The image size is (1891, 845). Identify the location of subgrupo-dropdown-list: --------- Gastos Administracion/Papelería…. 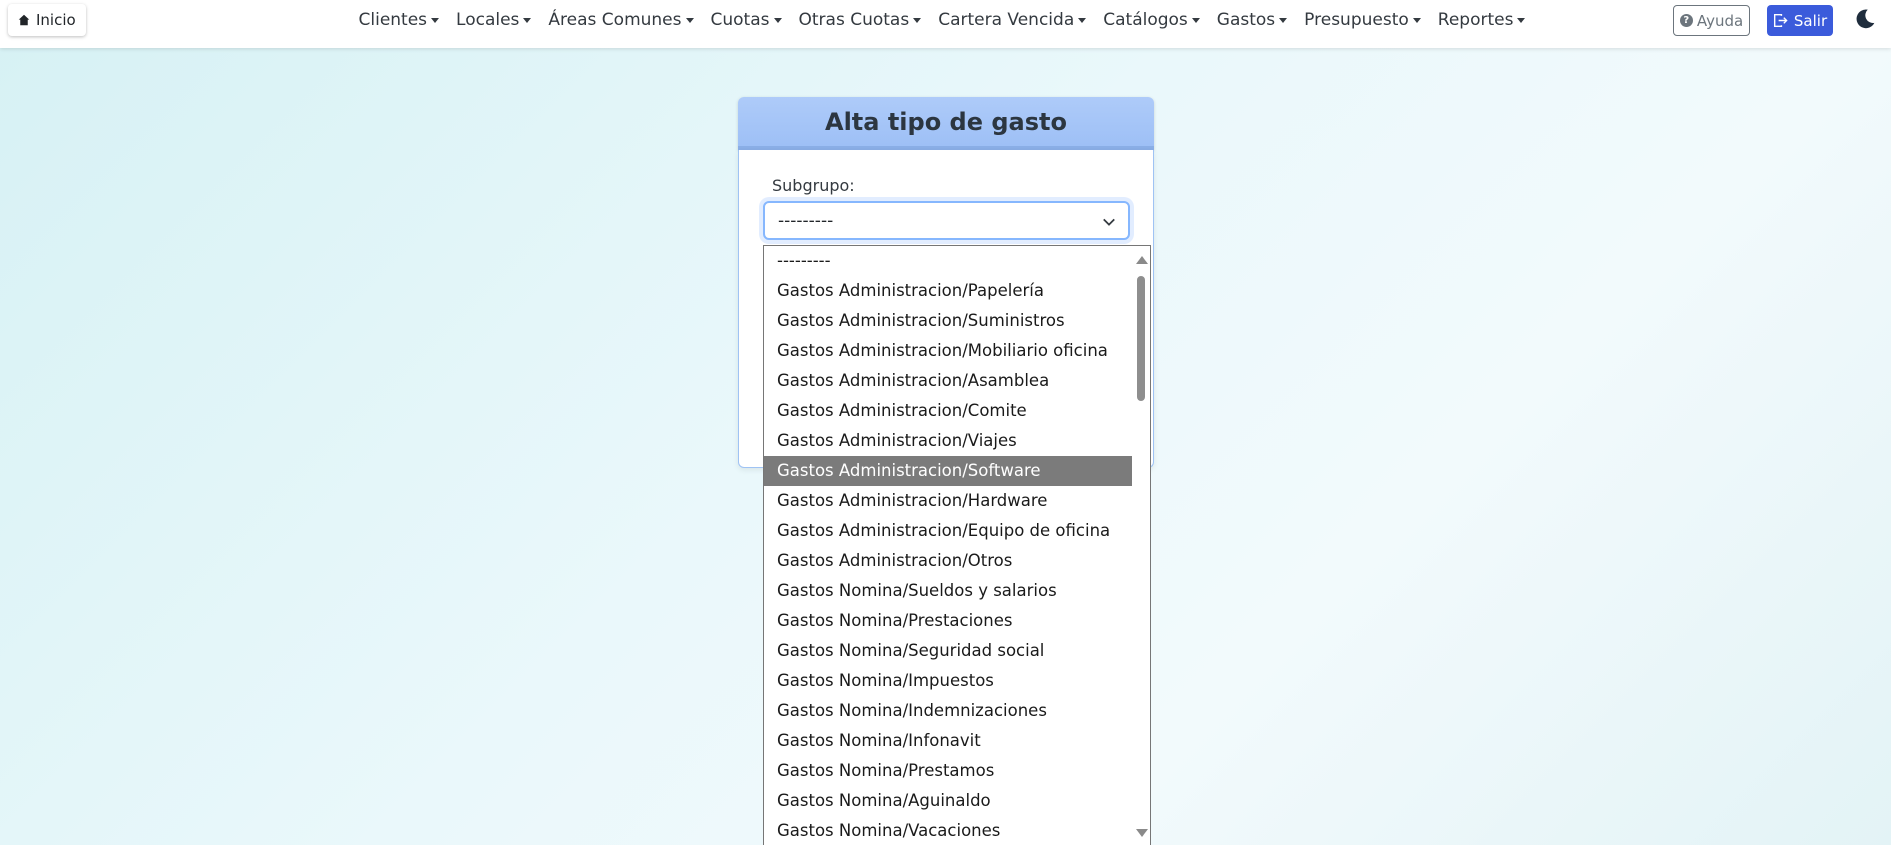
(957, 545).